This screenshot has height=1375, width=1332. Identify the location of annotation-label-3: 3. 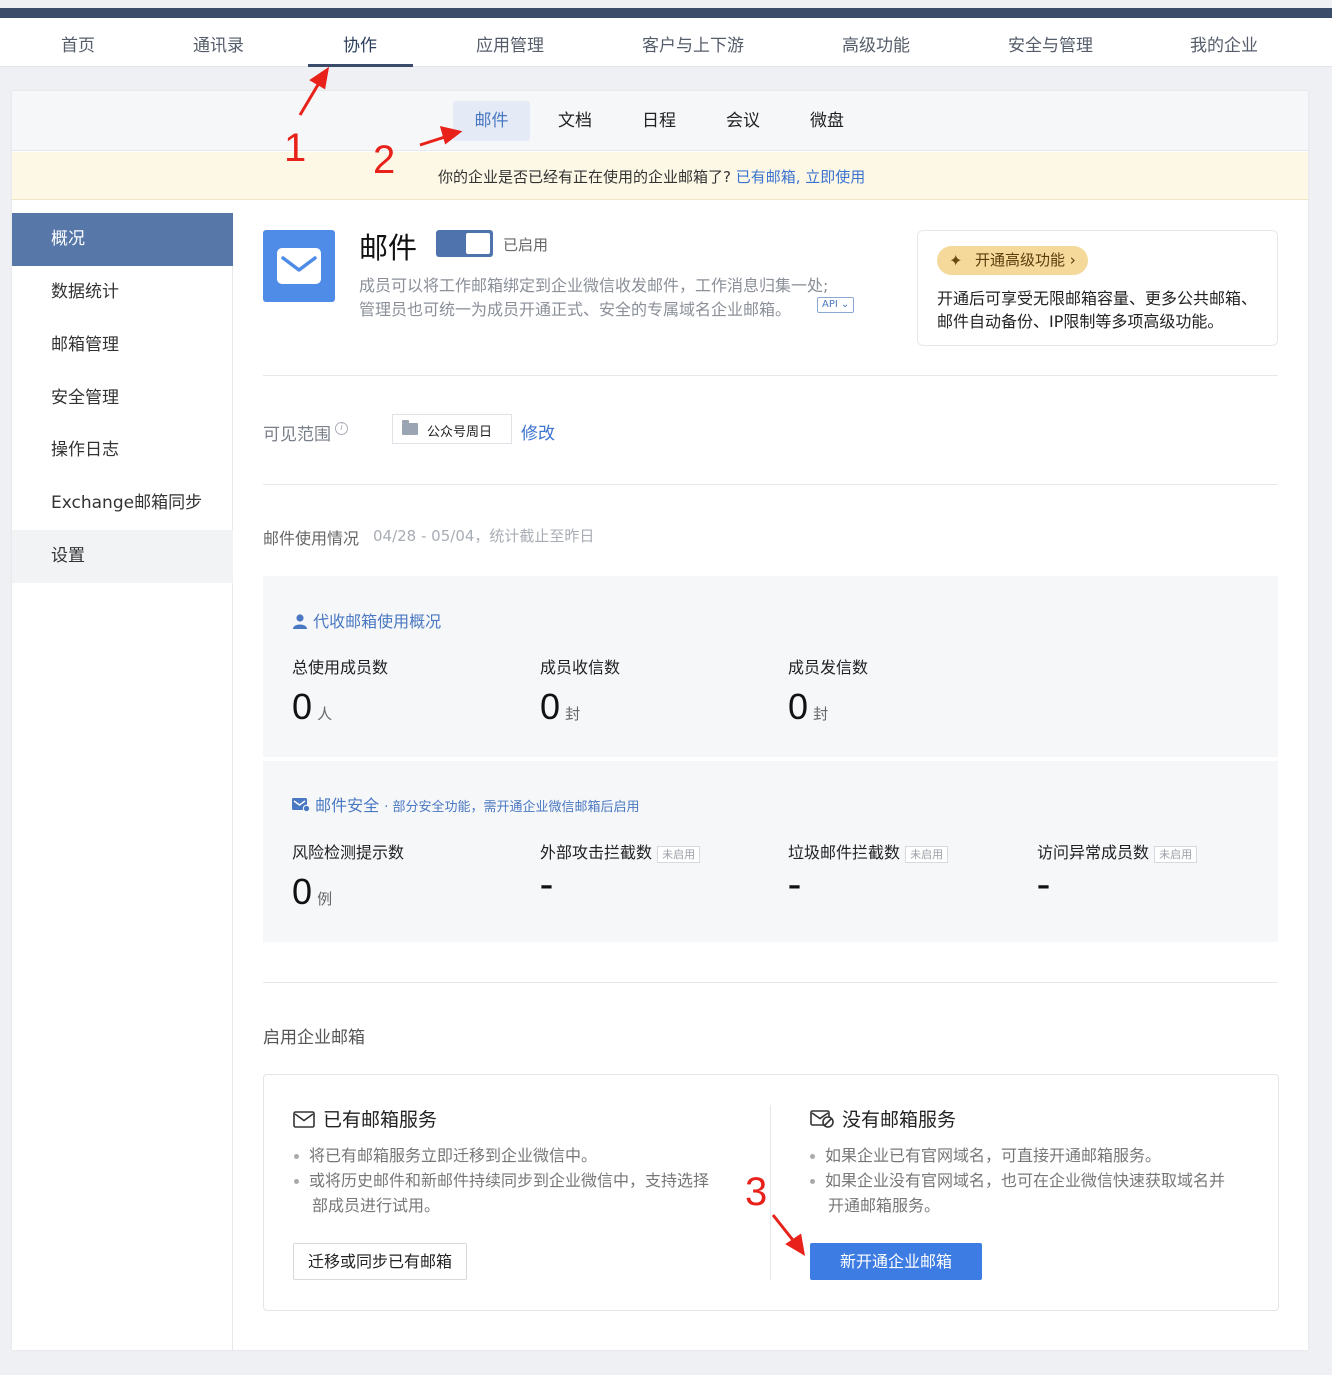
(756, 1192).